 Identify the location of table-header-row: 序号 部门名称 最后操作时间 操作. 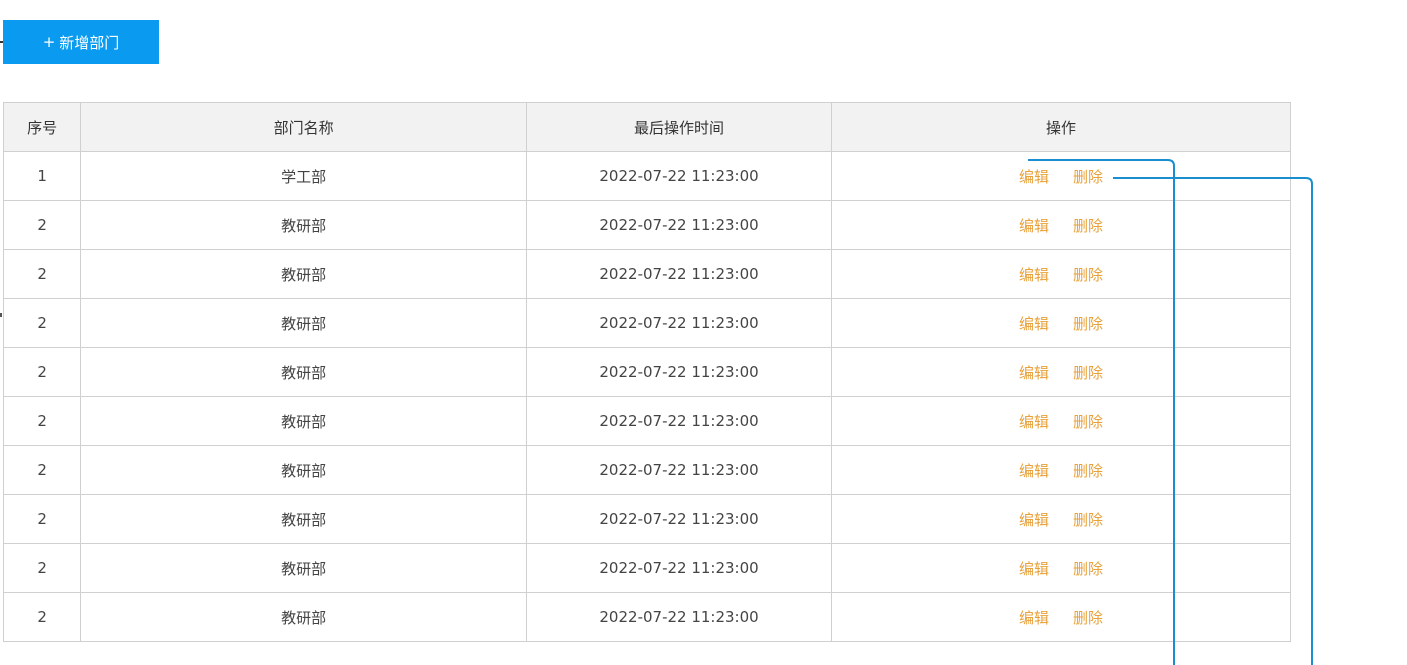
(647, 127).